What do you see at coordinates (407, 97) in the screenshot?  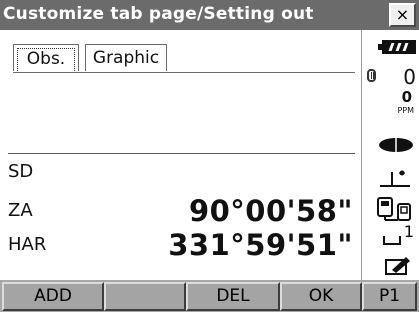 I see `ppm-value: 0` at bounding box center [407, 97].